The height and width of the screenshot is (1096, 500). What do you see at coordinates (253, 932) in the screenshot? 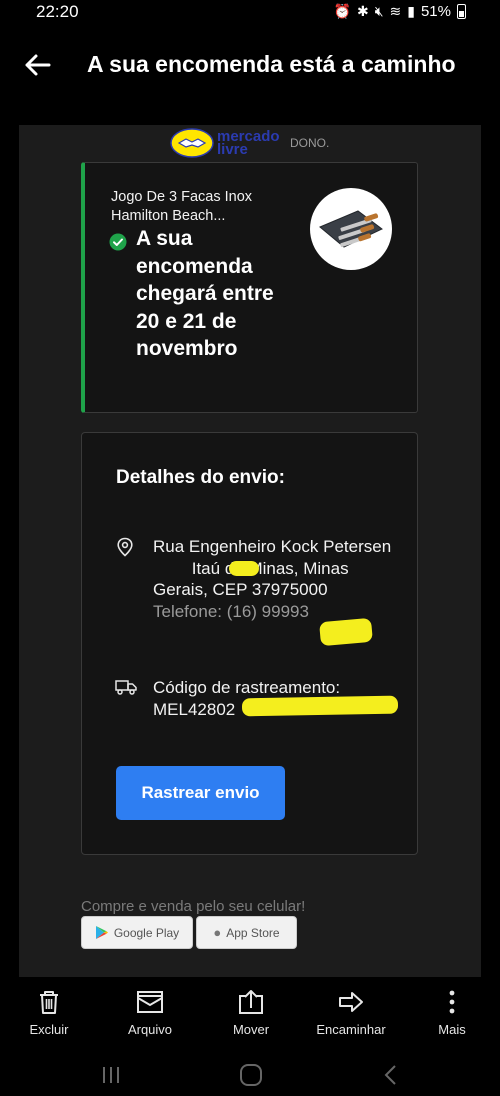
I see `app-store-label: App Store` at bounding box center [253, 932].